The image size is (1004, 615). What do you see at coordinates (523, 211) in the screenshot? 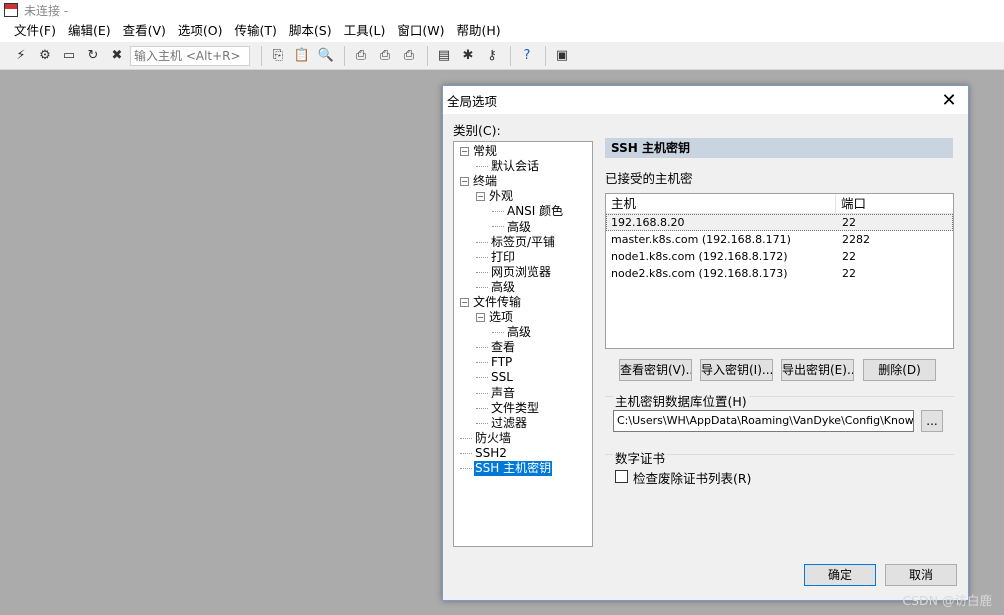
I see `tree-item: ANSI 颜色` at bounding box center [523, 211].